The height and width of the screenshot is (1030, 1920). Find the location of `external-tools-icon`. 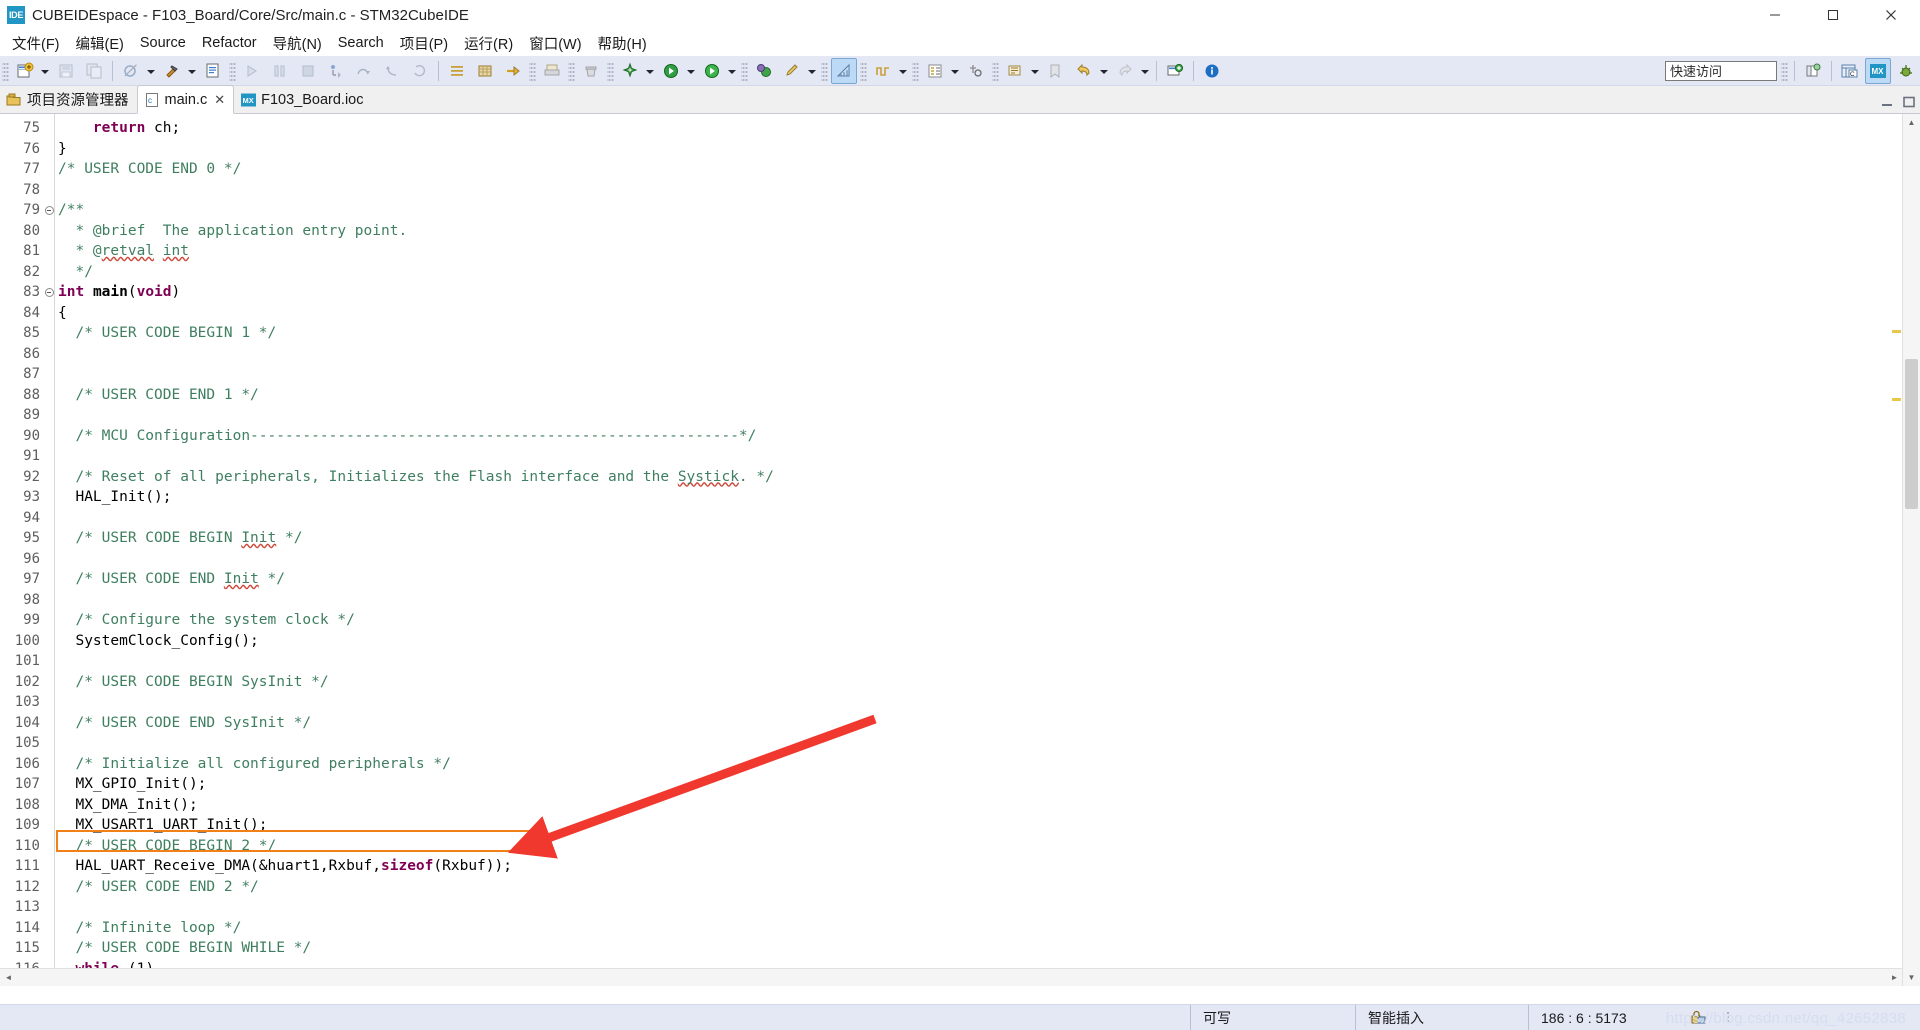

external-tools-icon is located at coordinates (764, 71).